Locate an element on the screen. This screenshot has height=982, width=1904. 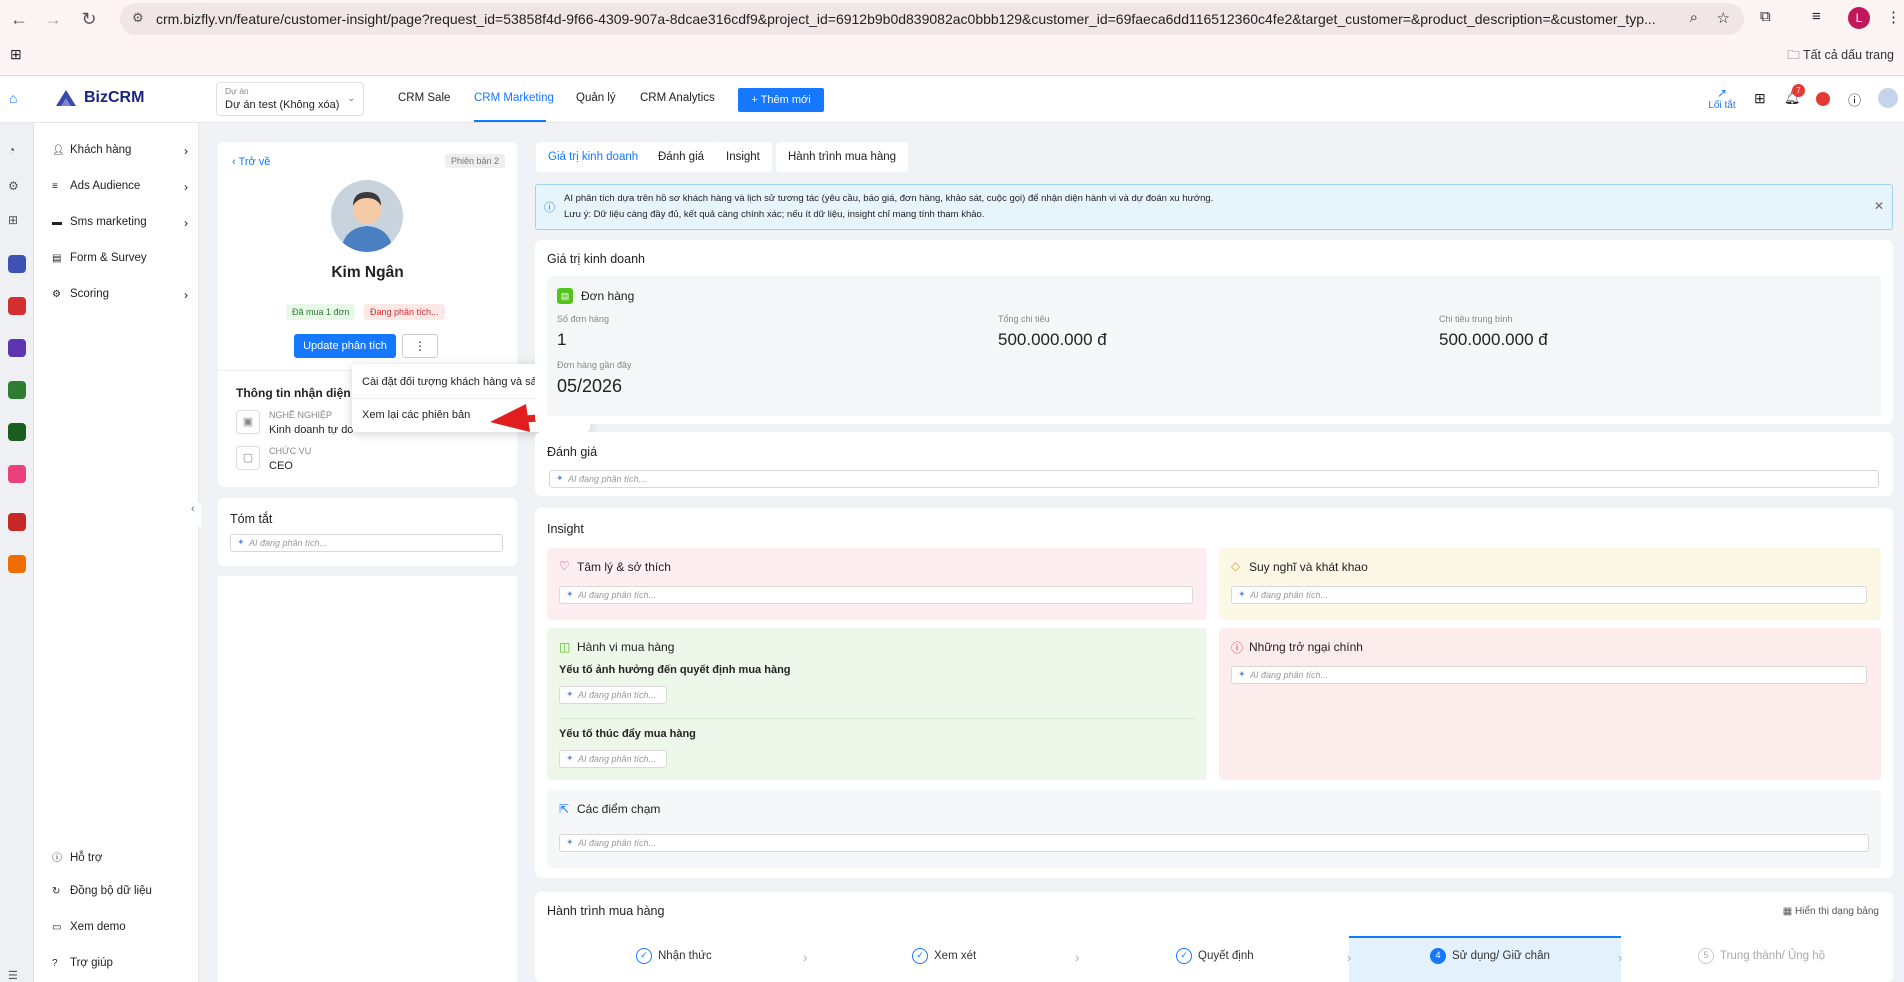
project-value: Dự án test (Không xóa) is located at coordinates (282, 105).